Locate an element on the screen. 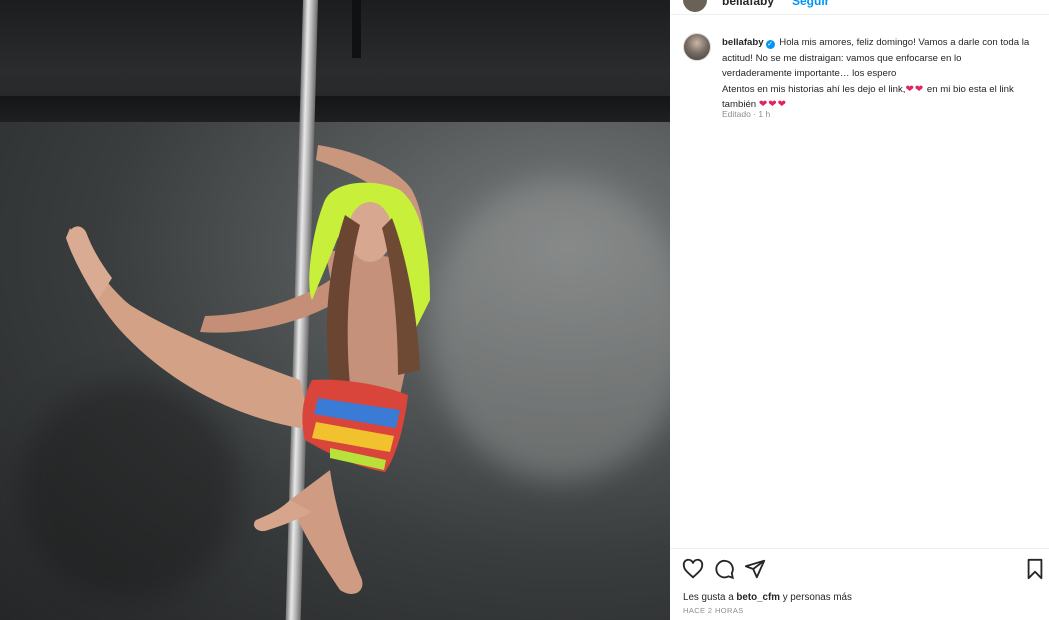 The width and height of the screenshot is (1049, 620). verified-badge-icon: ✓ is located at coordinates (770, 44).